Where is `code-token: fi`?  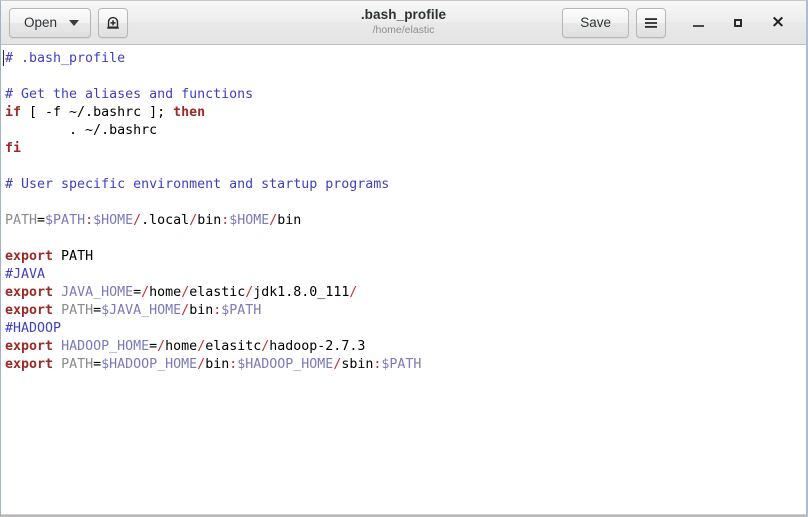
code-token: fi is located at coordinates (13, 148).